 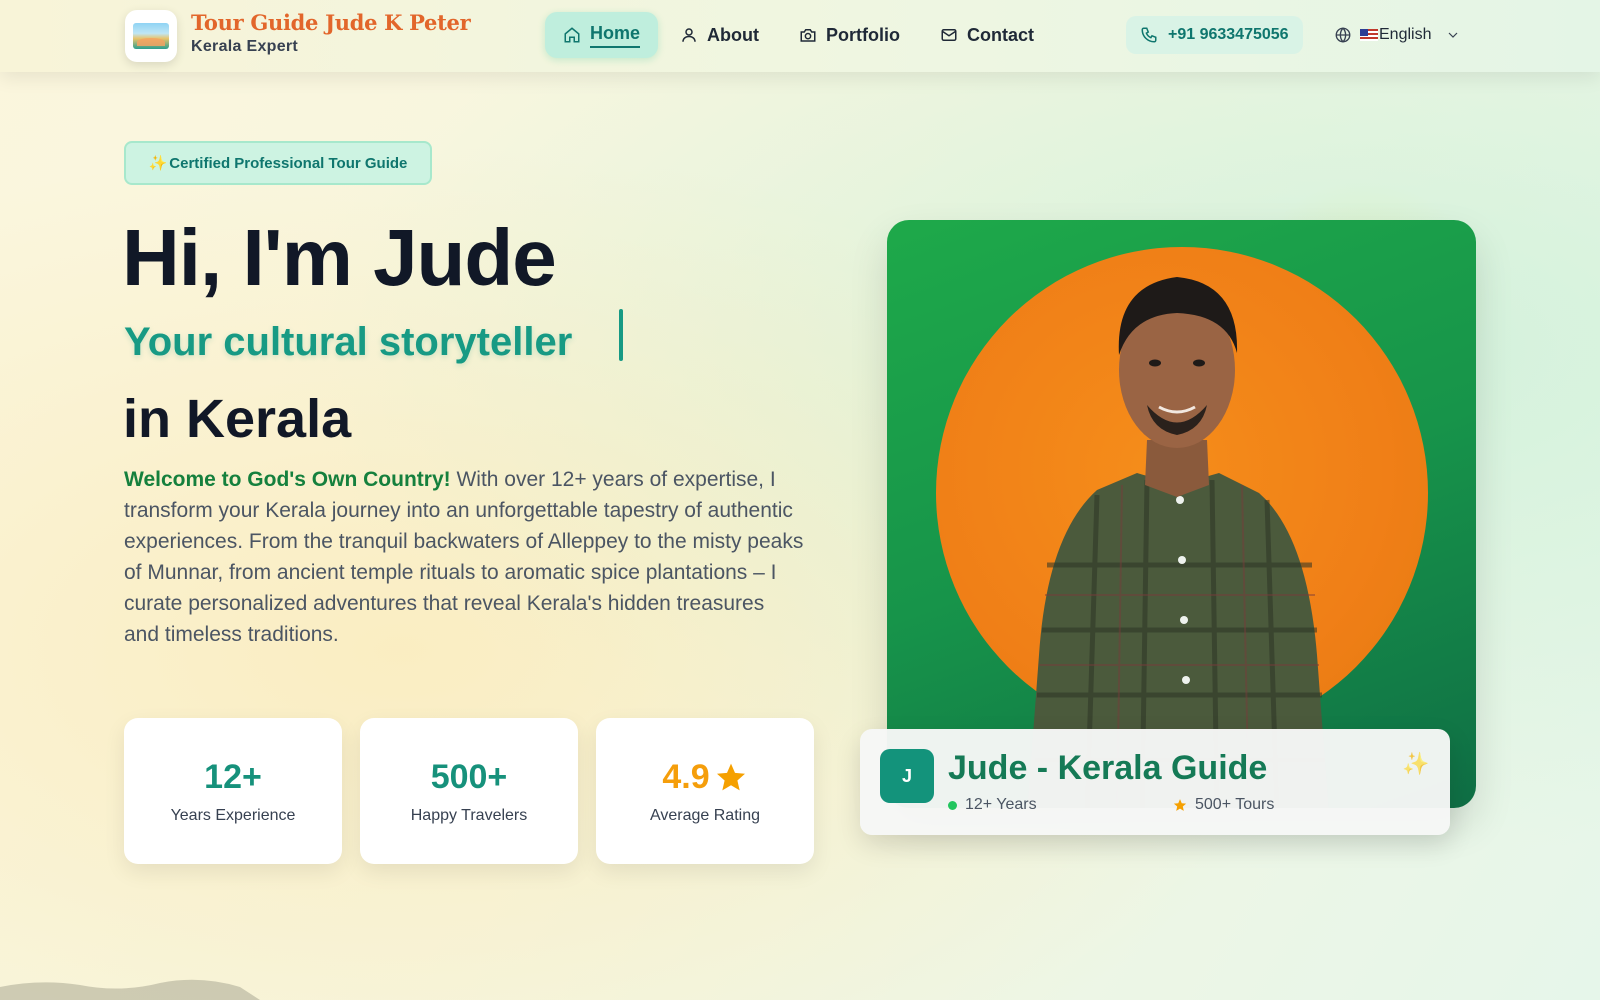 What do you see at coordinates (952, 805) in the screenshot?
I see `status-dot-icon` at bounding box center [952, 805].